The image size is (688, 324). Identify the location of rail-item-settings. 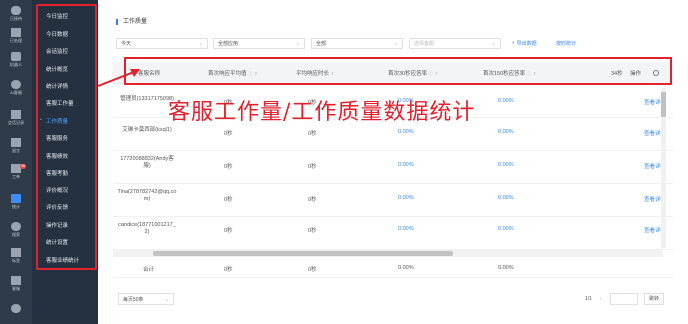
(16, 308).